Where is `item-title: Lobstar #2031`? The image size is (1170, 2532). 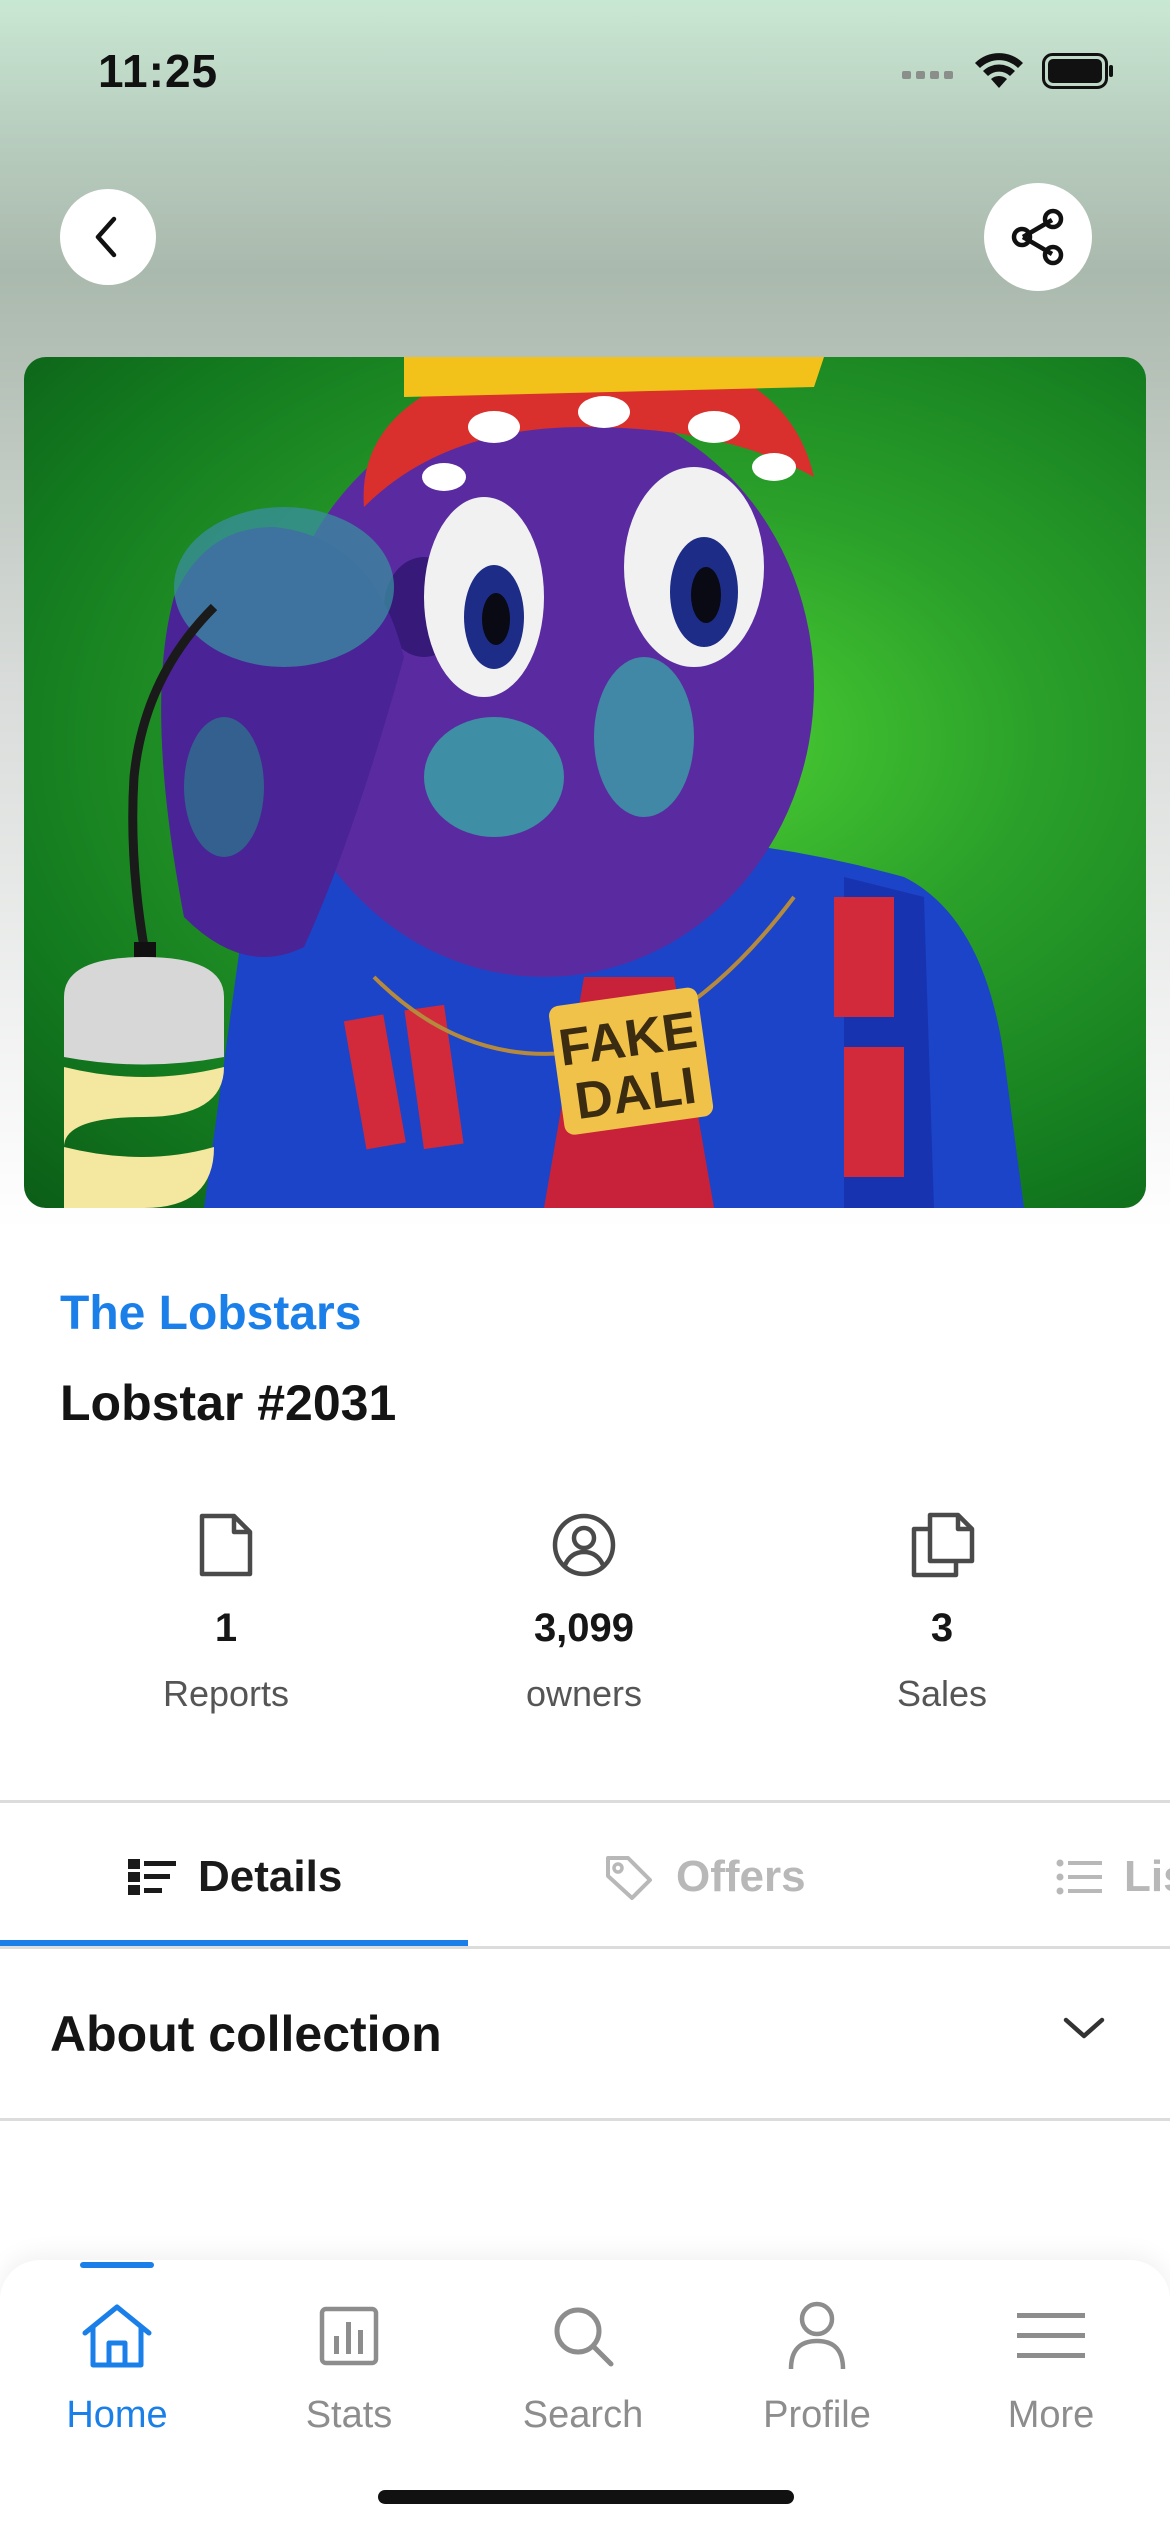 item-title: Lobstar #2031 is located at coordinates (228, 1403).